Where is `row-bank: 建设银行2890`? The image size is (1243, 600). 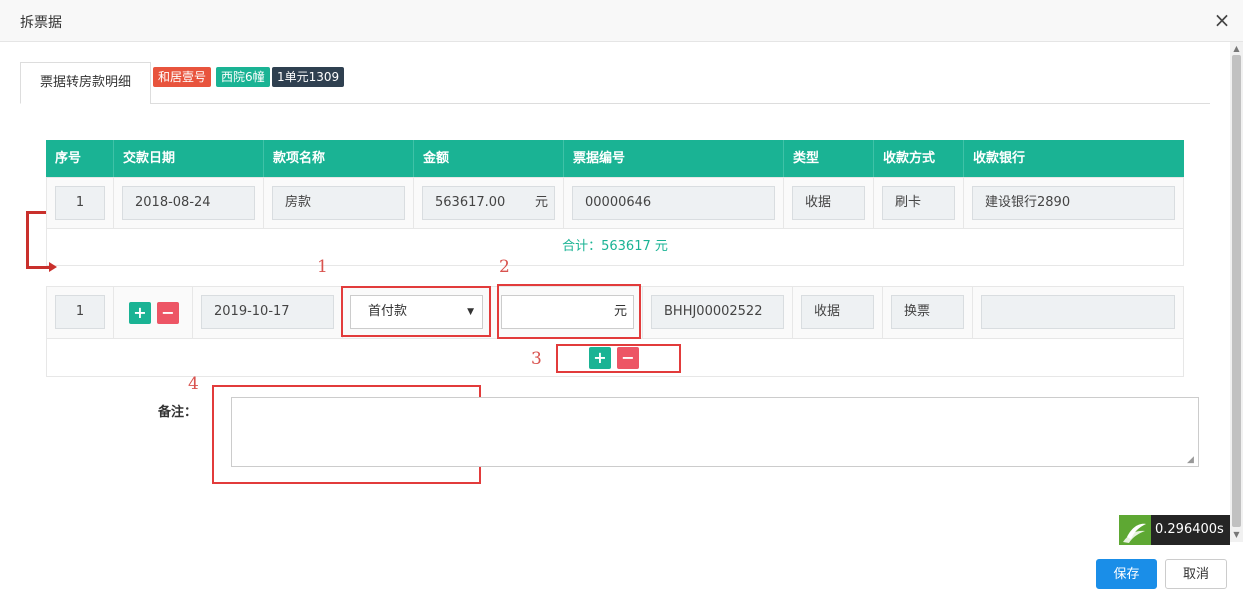
row-bank: 建设银行2890 is located at coordinates (1073, 203).